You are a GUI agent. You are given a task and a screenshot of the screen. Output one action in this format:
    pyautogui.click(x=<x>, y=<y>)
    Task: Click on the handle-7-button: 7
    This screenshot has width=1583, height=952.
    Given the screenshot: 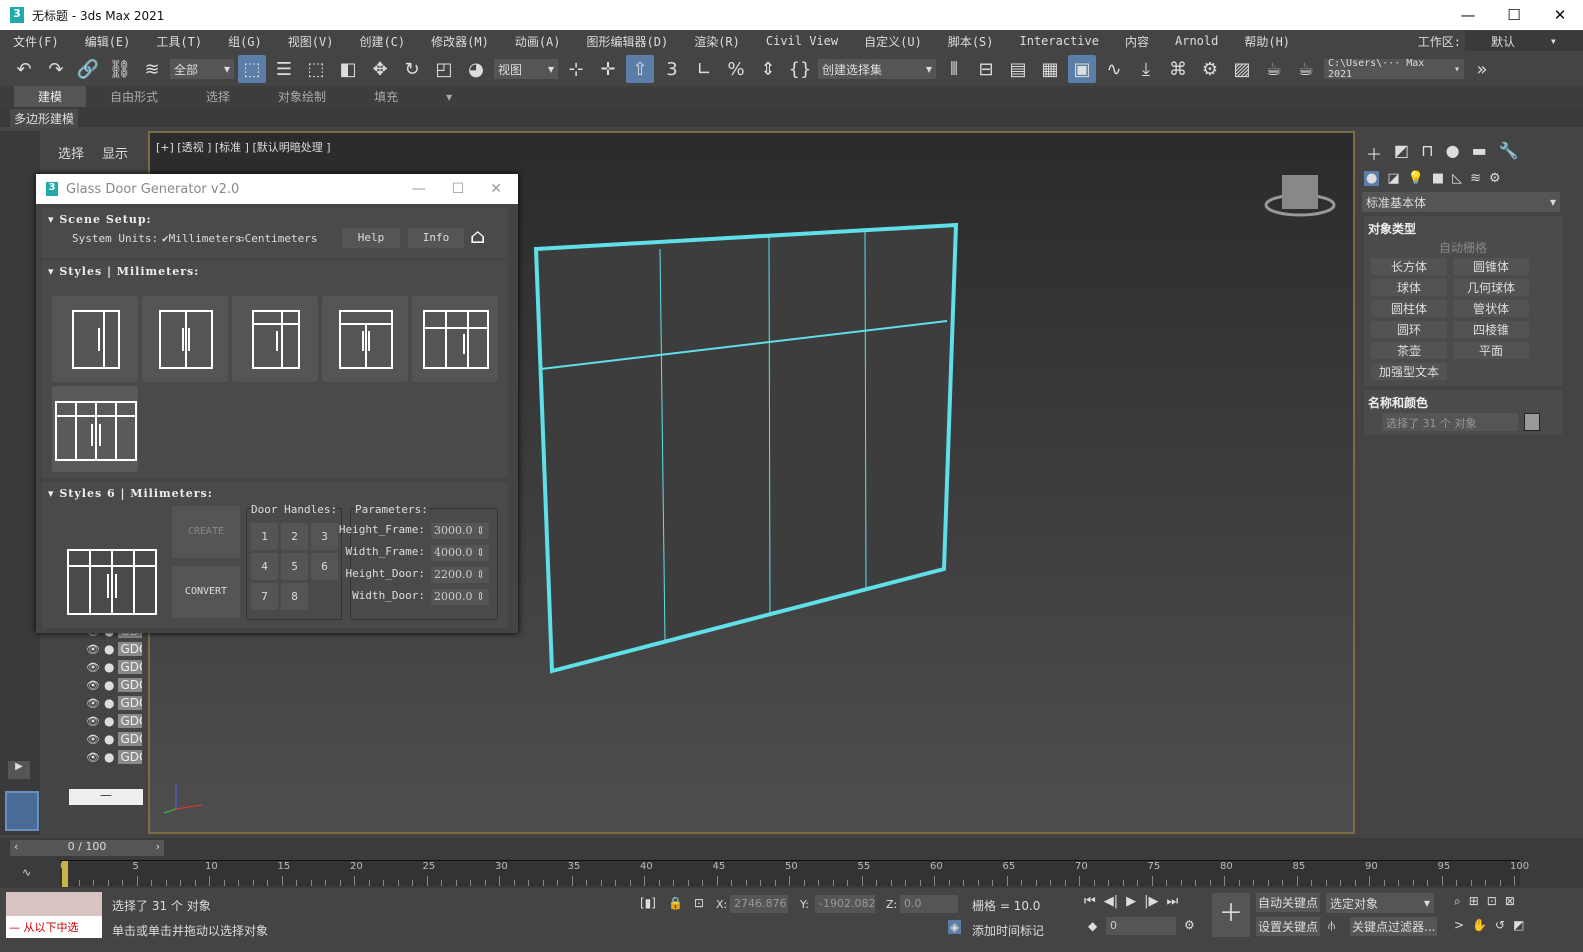 What is the action you would take?
    pyautogui.click(x=264, y=596)
    